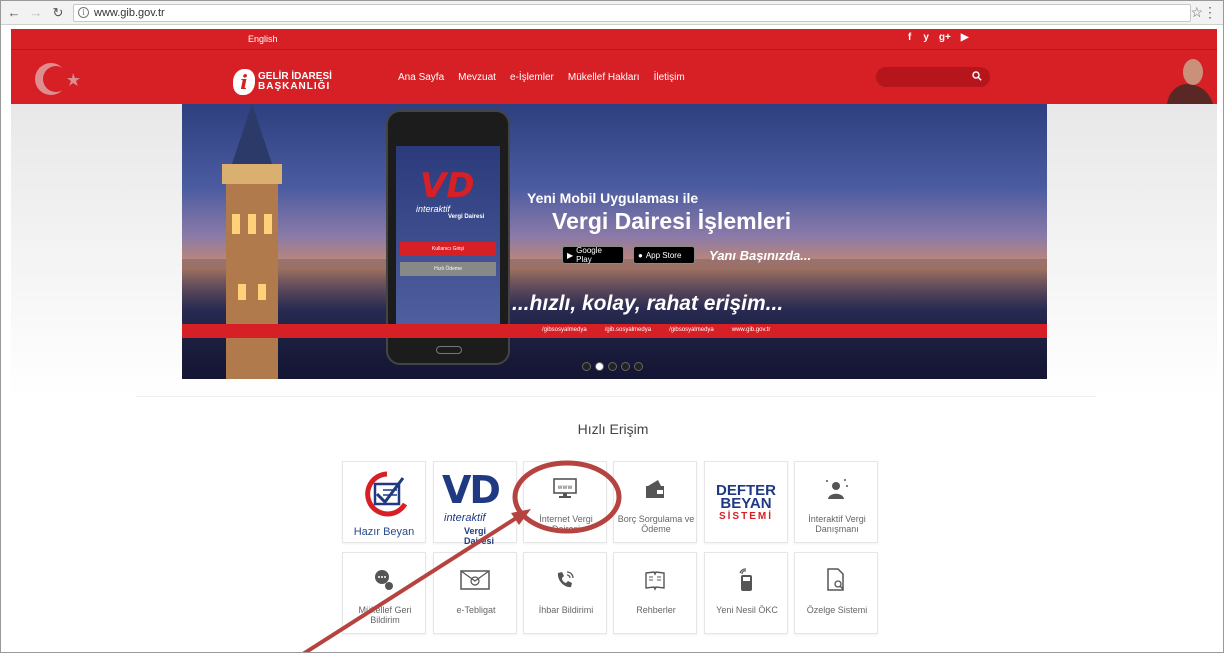  What do you see at coordinates (565, 502) in the screenshot?
I see `tile-internet-vergi-dairesi: www İnternet Vergi Dairesi` at bounding box center [565, 502].